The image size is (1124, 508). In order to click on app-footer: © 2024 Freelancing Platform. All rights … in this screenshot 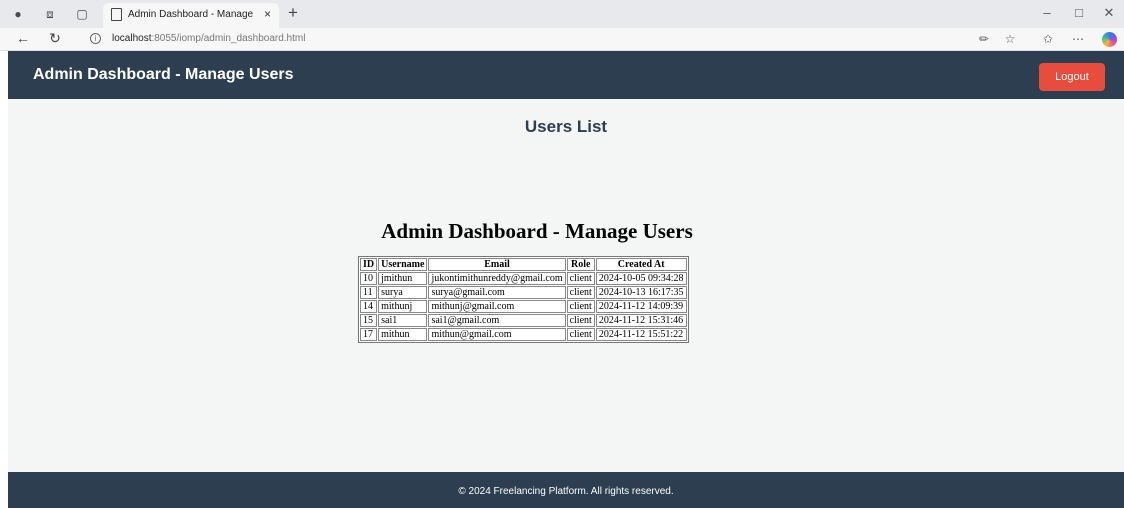, I will do `click(566, 490)`.